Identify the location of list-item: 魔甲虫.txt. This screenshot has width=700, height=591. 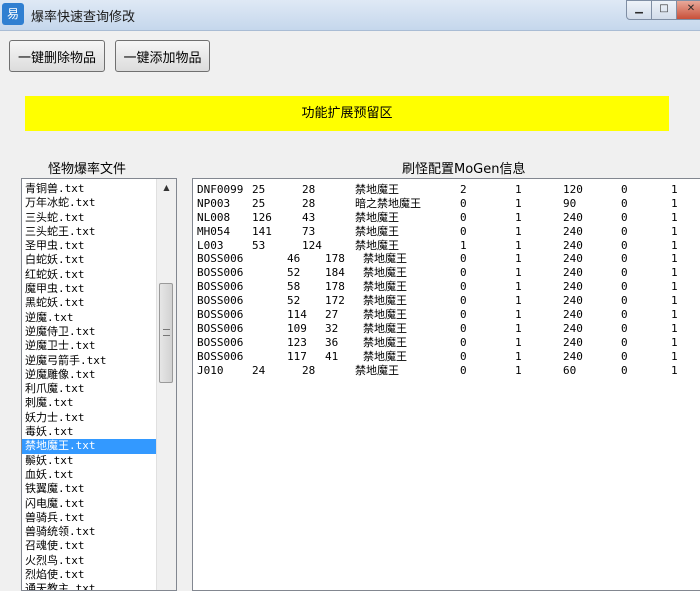
(89, 289).